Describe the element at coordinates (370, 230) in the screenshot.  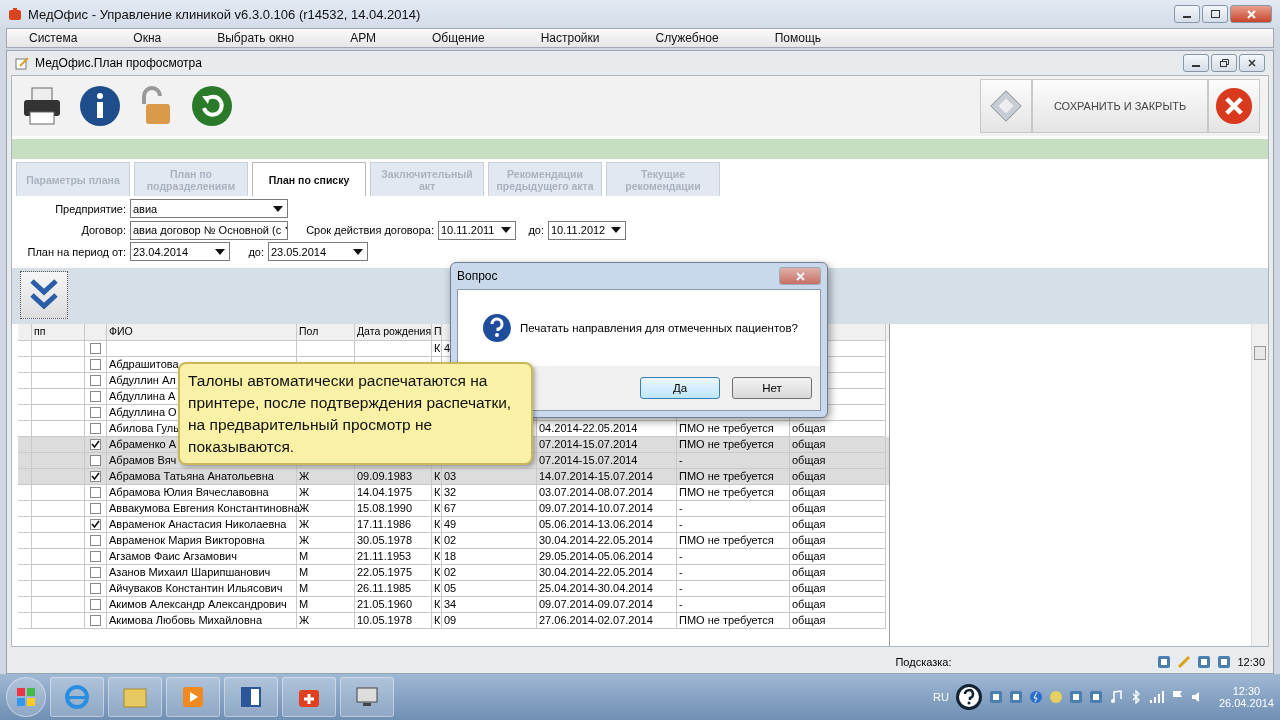
I see `field-label: Срок действия договора:` at that location.